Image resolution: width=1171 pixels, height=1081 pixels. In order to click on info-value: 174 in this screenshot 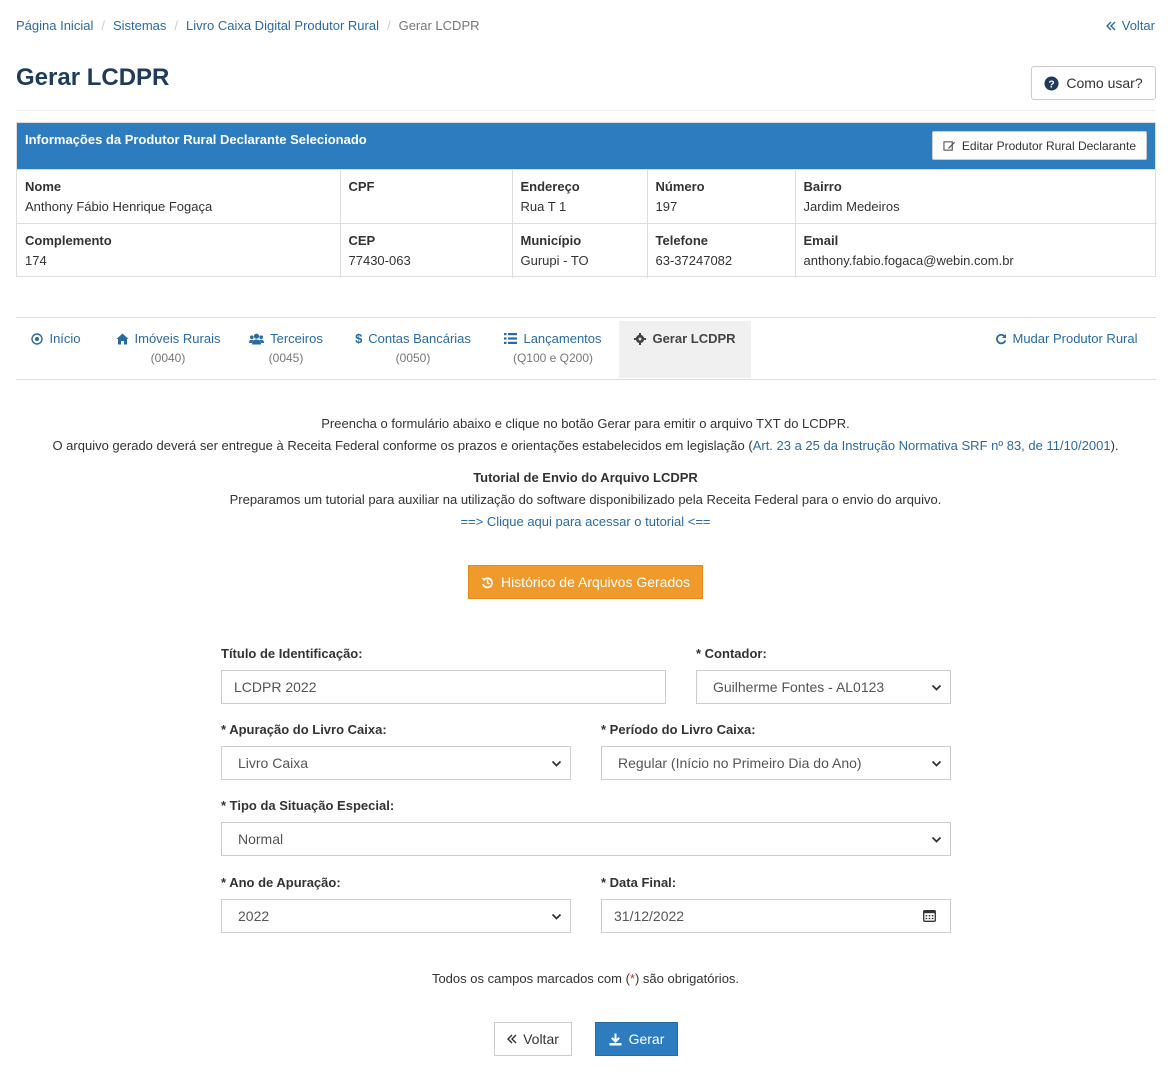, I will do `click(36, 260)`.